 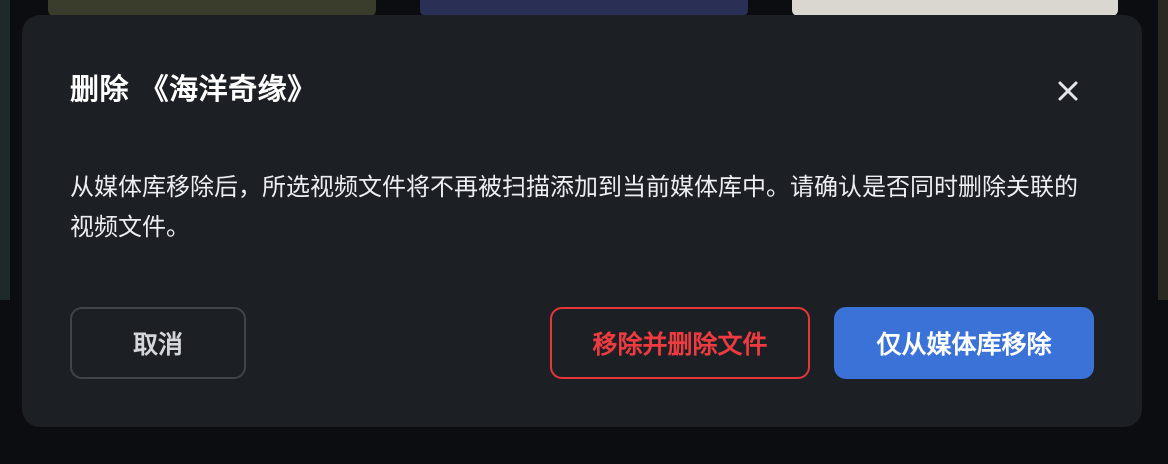 I want to click on close-button, so click(x=1068, y=91).